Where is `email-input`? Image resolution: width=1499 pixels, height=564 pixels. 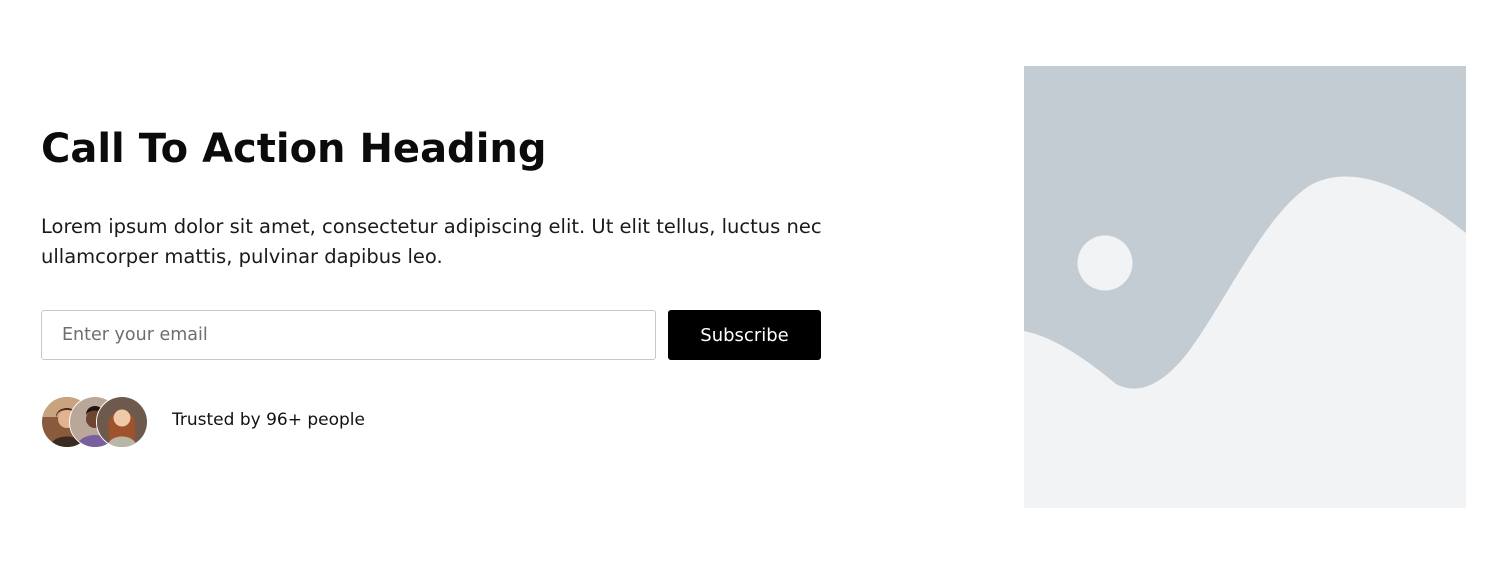
email-input is located at coordinates (348, 335).